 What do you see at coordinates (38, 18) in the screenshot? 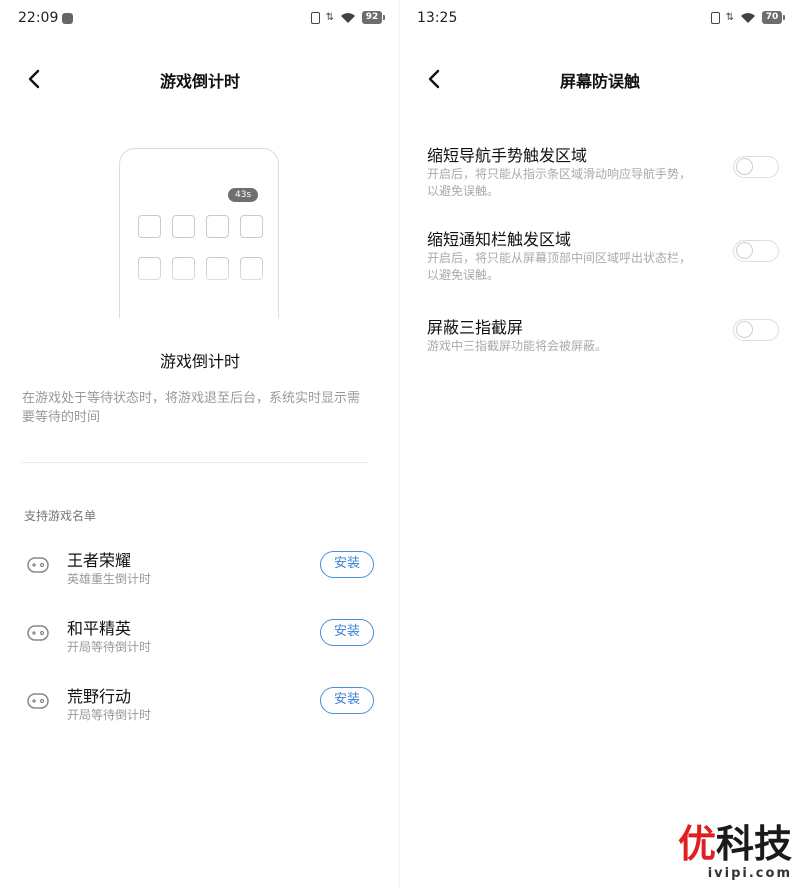
I see `status-time: 22:09` at bounding box center [38, 18].